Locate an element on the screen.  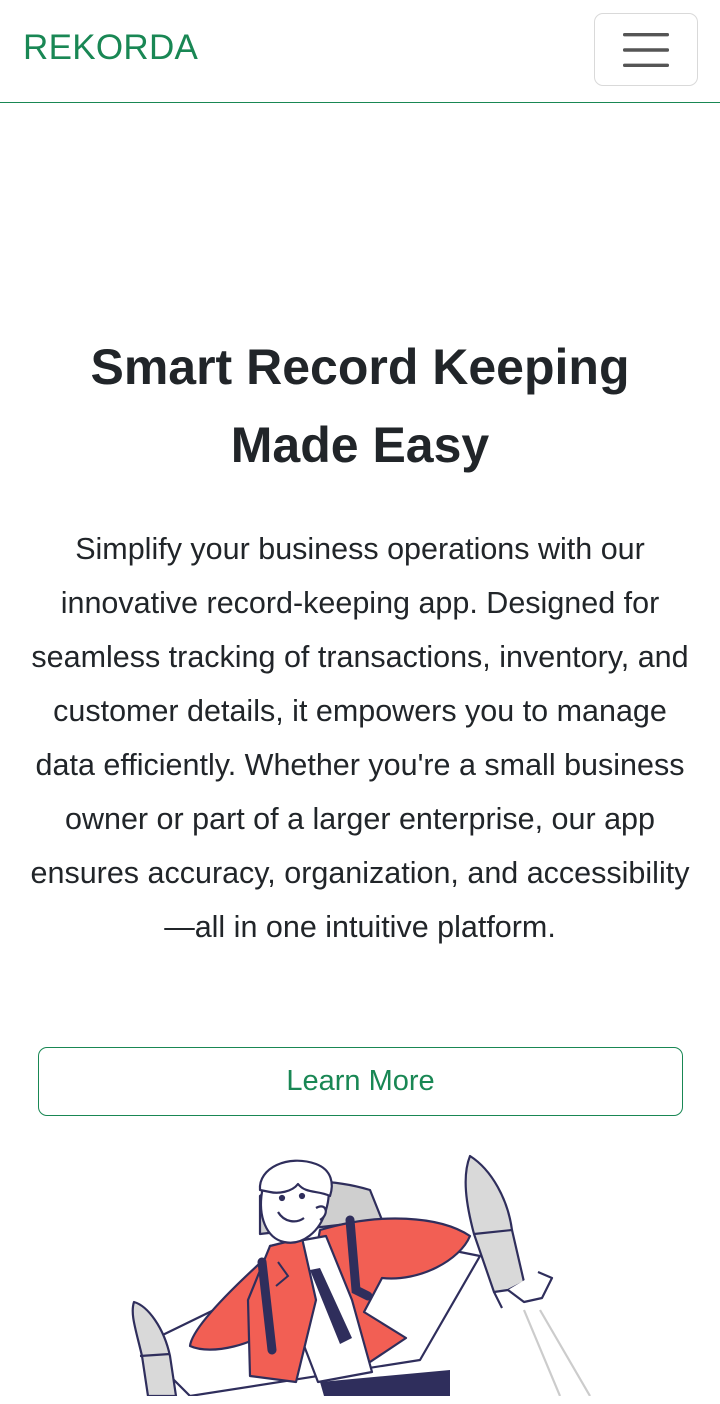
brand-logo: REKORDA is located at coordinates (110, 48).